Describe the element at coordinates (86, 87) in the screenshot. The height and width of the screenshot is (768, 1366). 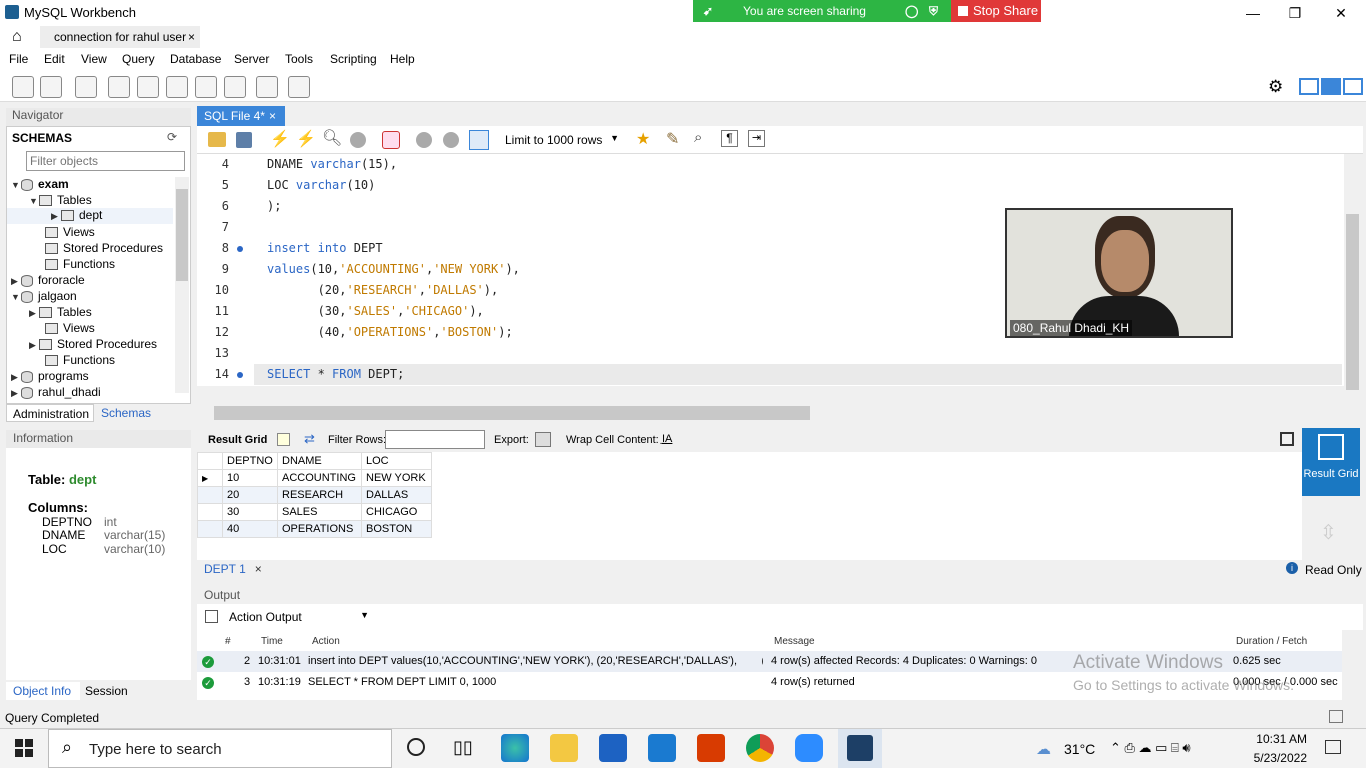
I see `inspector-icon` at that location.